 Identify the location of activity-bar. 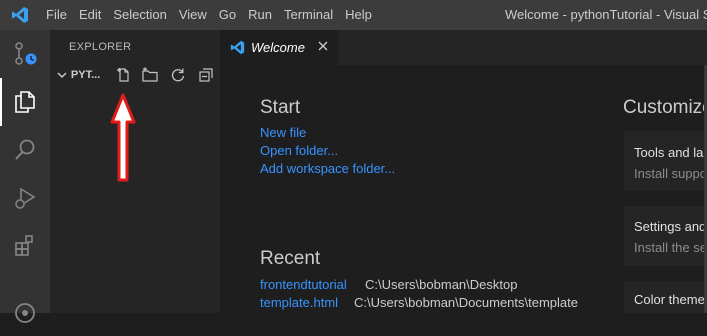
(25, 176).